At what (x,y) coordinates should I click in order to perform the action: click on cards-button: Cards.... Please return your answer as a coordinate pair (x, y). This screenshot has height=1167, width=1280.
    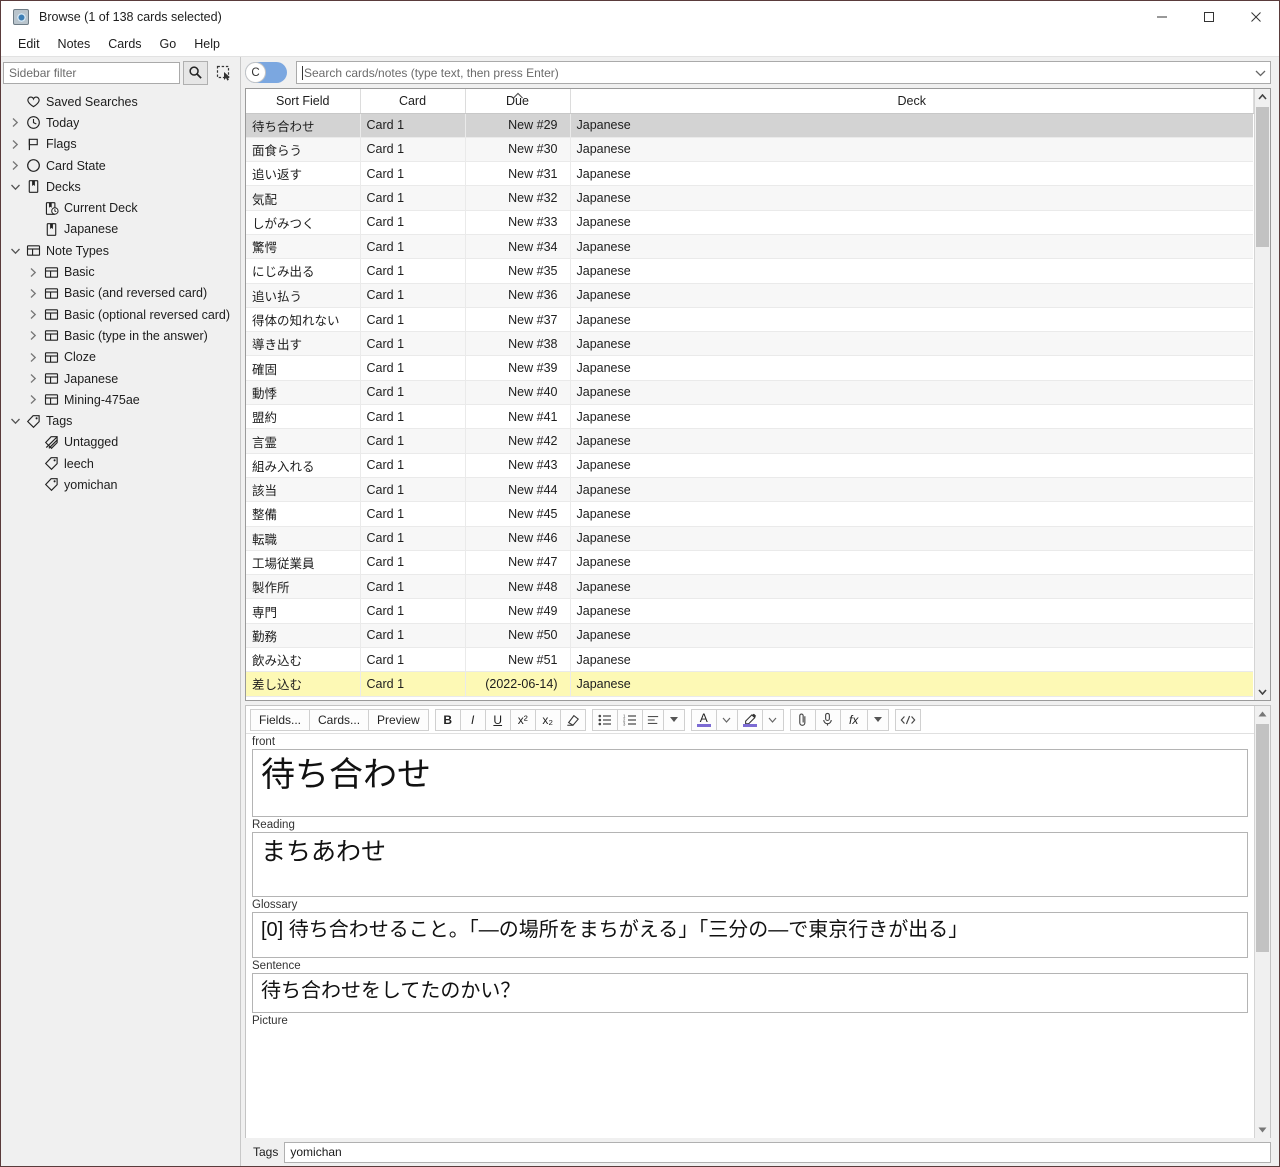
    Looking at the image, I should click on (339, 719).